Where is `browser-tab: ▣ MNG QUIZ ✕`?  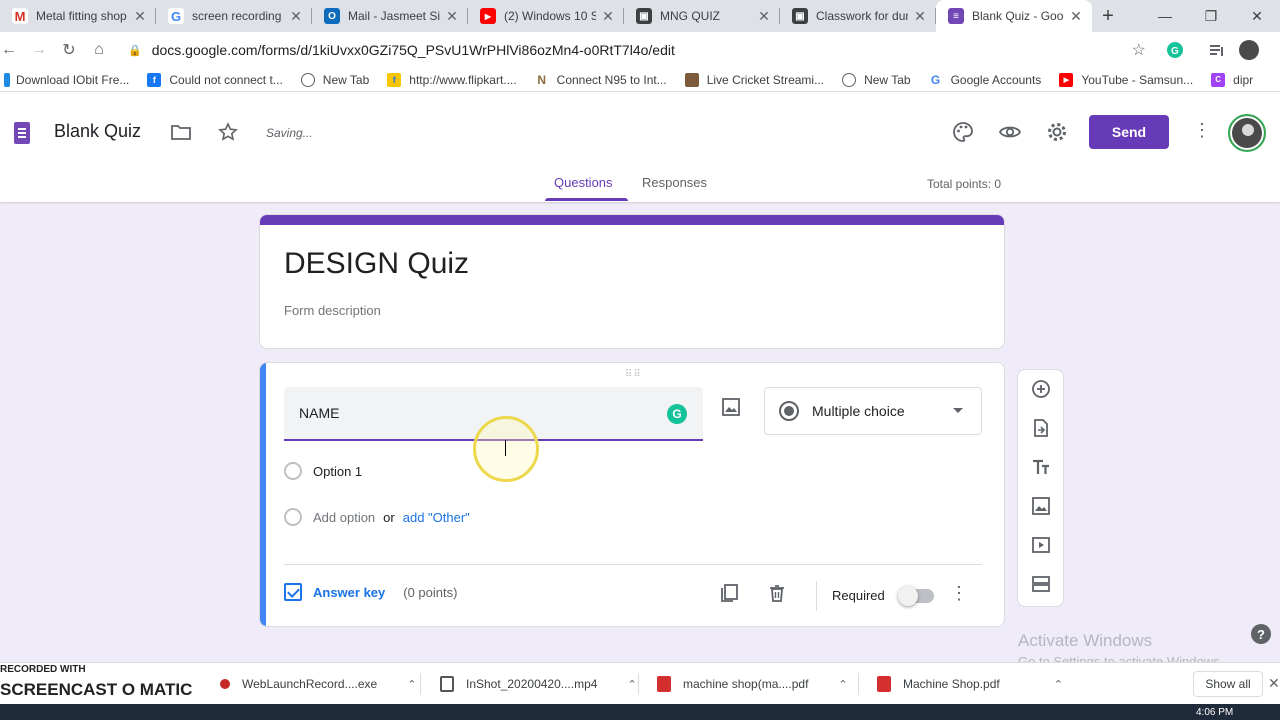
browser-tab: ▣ MNG QUIZ ✕ is located at coordinates (702, 16).